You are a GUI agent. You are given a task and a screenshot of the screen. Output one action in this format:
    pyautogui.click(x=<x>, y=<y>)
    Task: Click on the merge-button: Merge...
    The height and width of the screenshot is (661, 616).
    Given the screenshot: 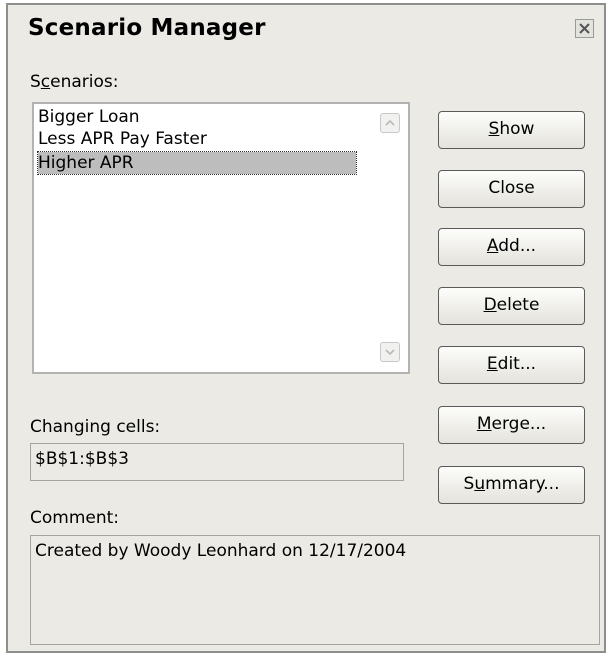 What is the action you would take?
    pyautogui.click(x=511, y=425)
    